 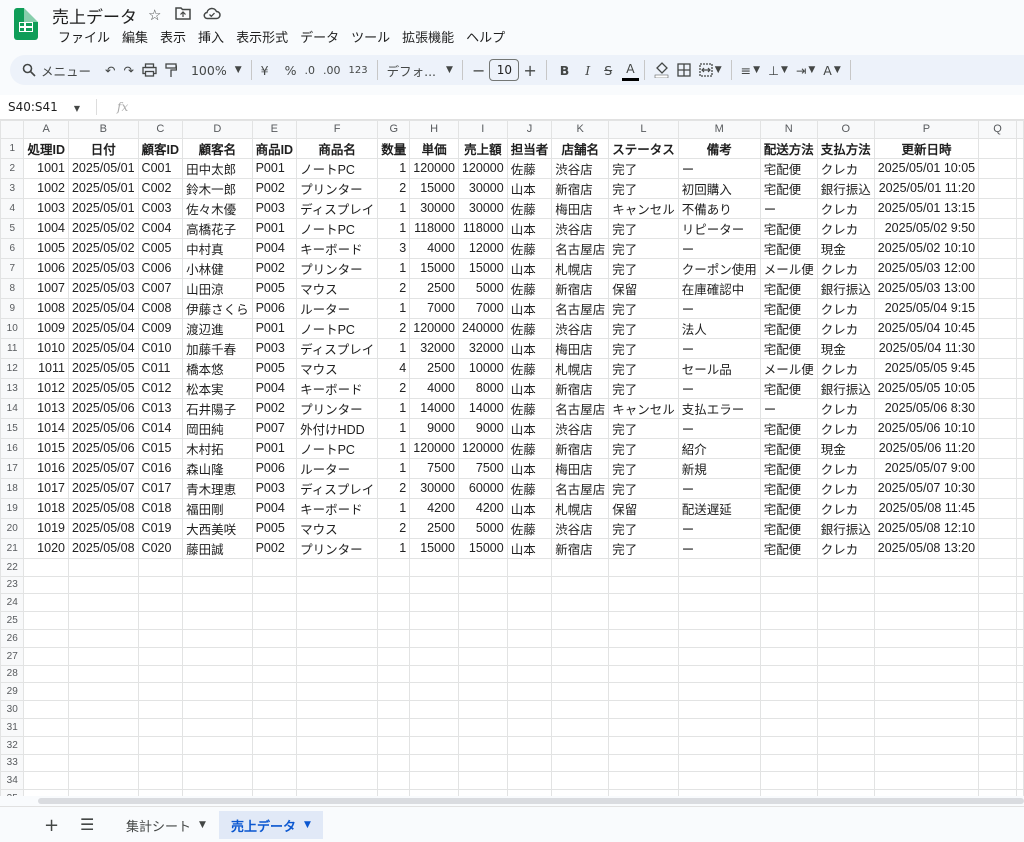 What do you see at coordinates (719, 468) in the screenshot?
I see `cell: 新規` at bounding box center [719, 468].